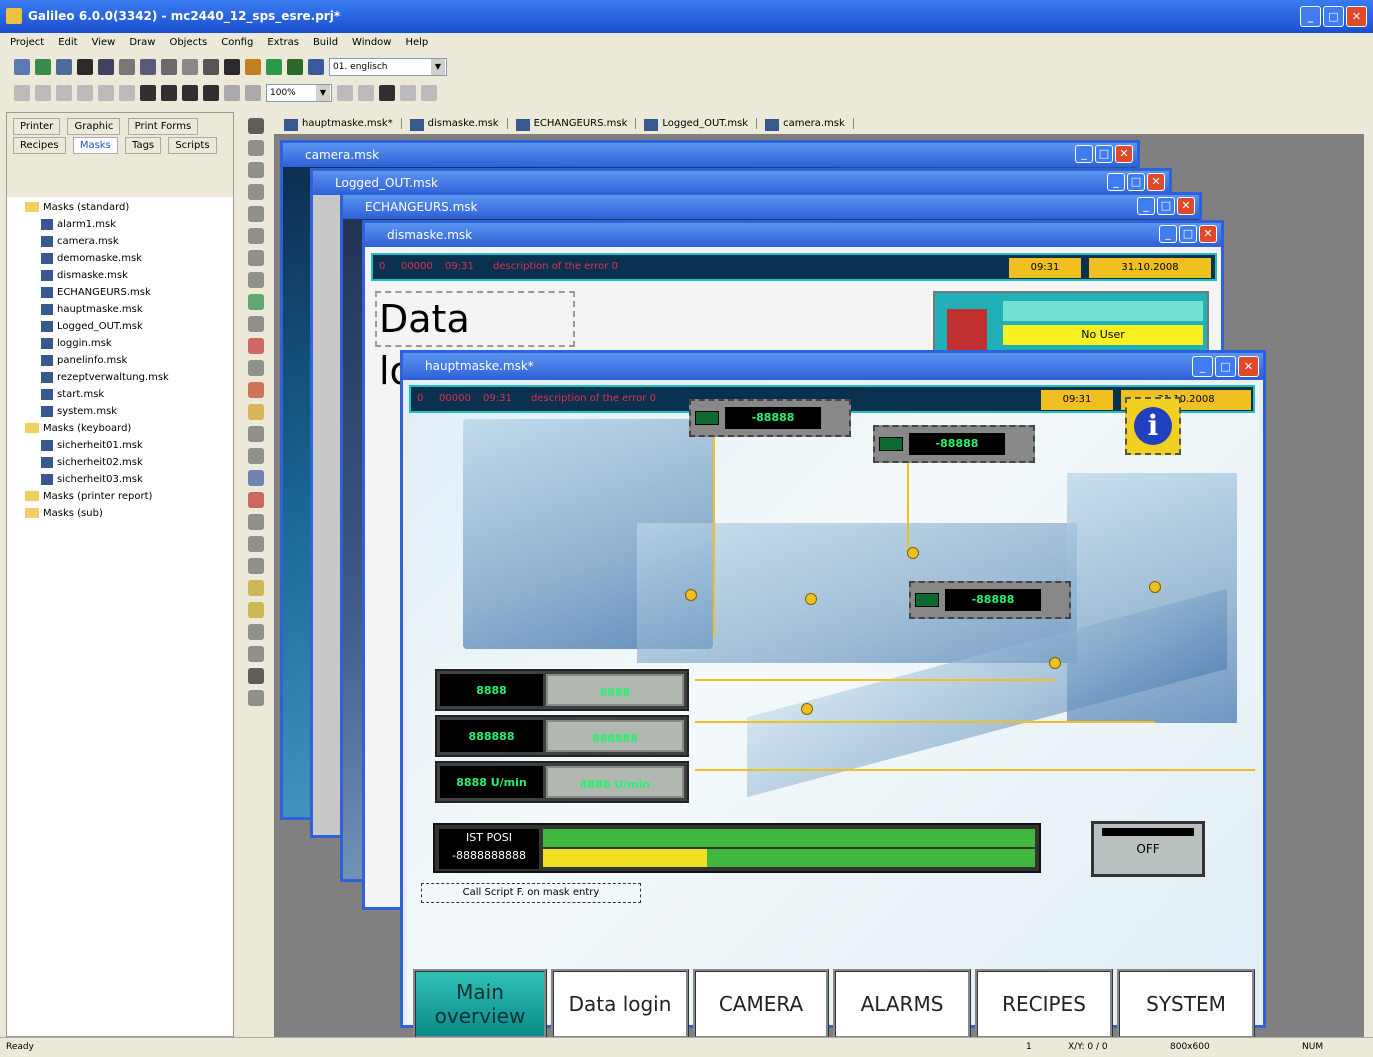  What do you see at coordinates (256, 390) in the screenshot?
I see `bar-icon` at bounding box center [256, 390].